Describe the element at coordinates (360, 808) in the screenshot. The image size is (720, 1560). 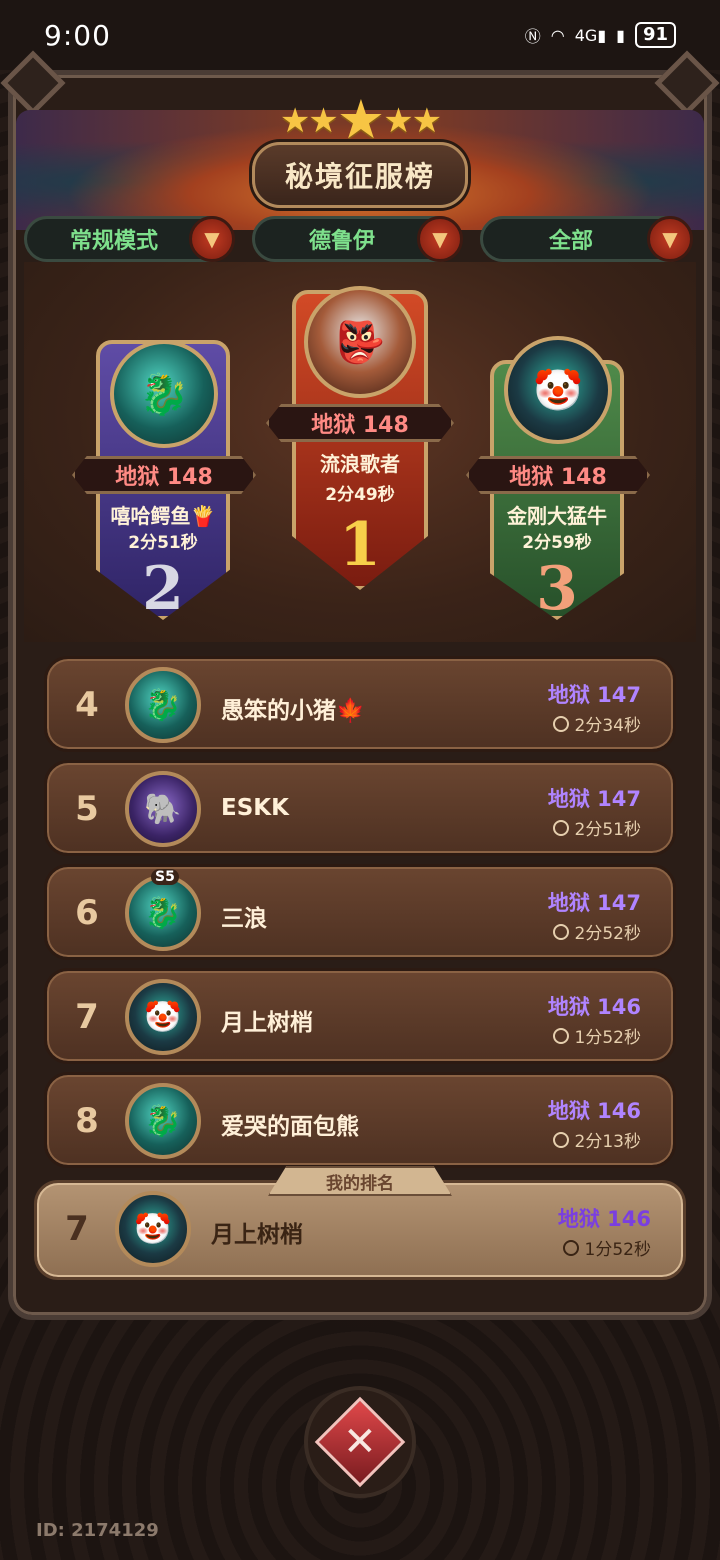
I see `list-item: 5 🐘 ESKK 地狱 147 2分51秒` at that location.